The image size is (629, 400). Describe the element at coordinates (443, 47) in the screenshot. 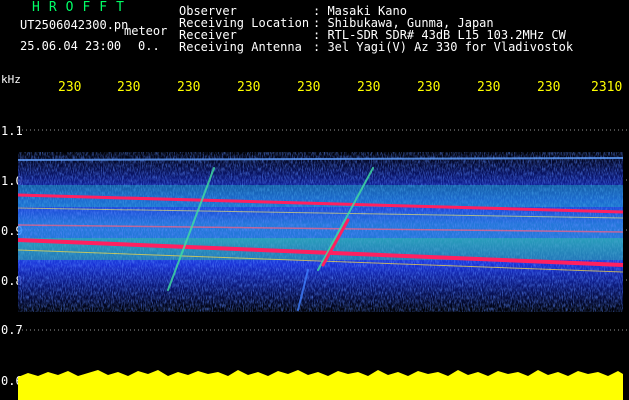

I see `antenna-value: : 3el Yagi(V) Az 330 for Vladivostok` at that location.